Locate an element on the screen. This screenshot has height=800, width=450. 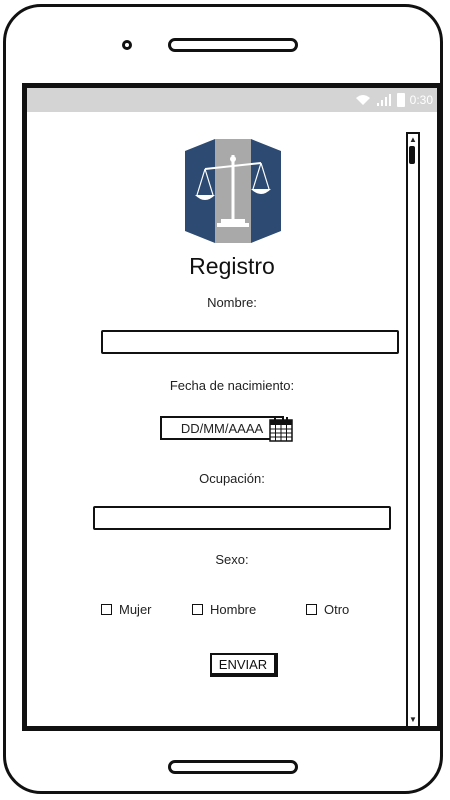
wifi-icon is located at coordinates (362, 100).